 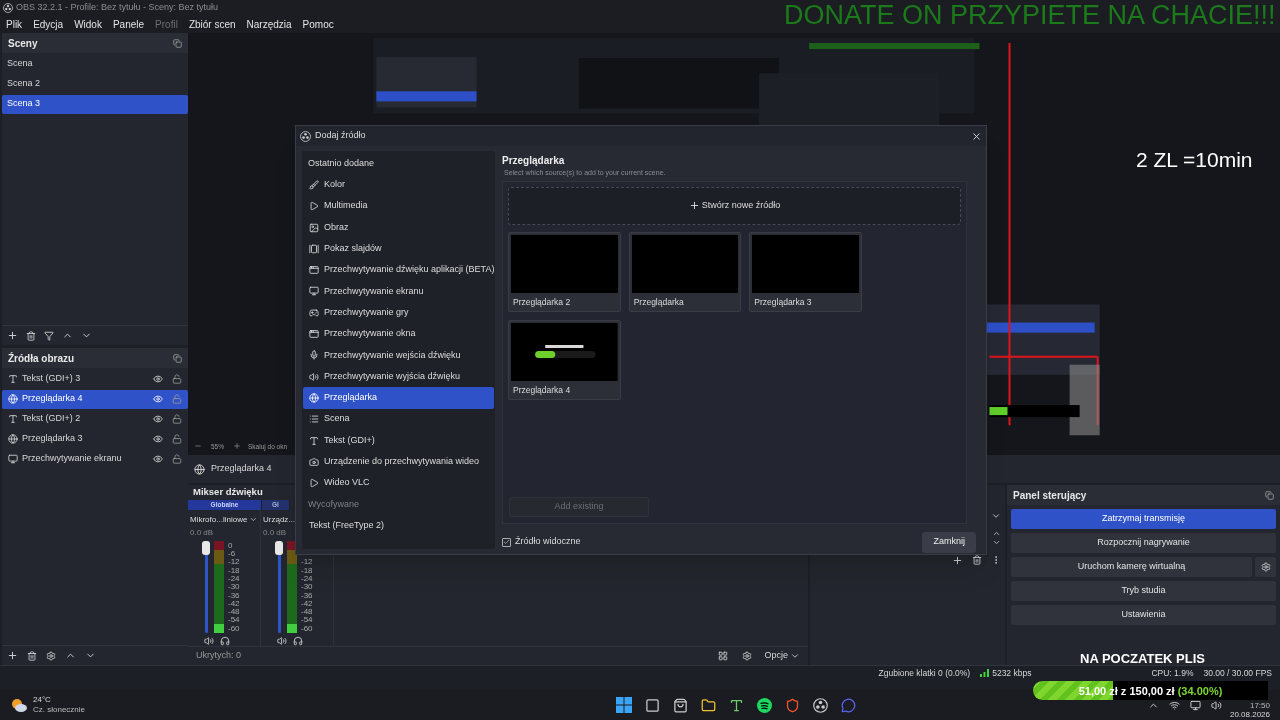 What do you see at coordinates (1237, 673) in the screenshot?
I see `fps-reading: 30.00 / 30.00 FPS` at bounding box center [1237, 673].